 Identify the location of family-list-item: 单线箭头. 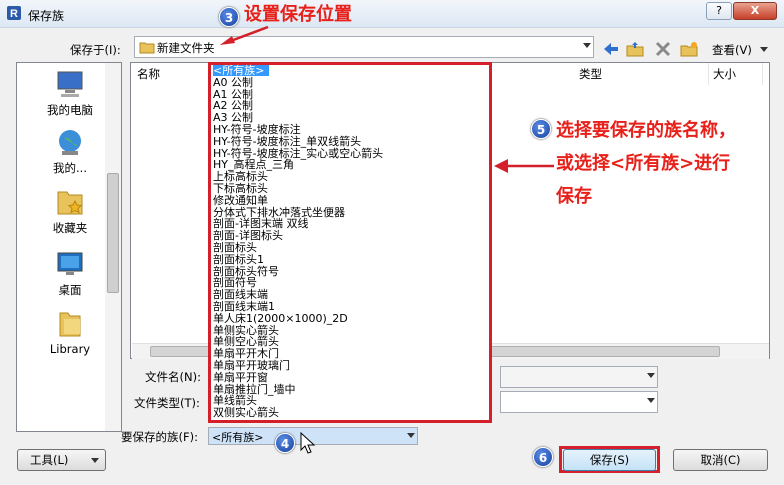
(235, 400).